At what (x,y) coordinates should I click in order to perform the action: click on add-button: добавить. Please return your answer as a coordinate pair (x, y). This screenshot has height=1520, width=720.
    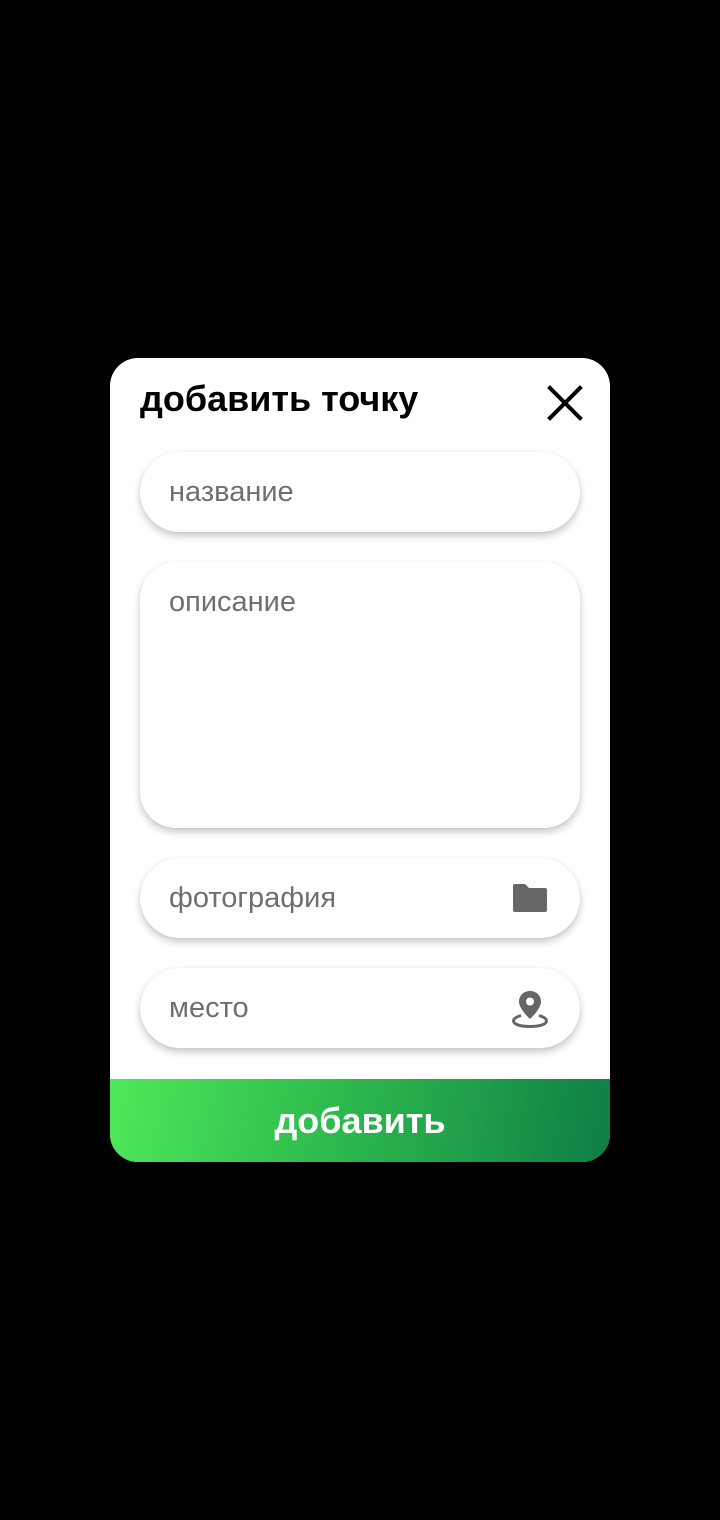
    Looking at the image, I should click on (360, 1120).